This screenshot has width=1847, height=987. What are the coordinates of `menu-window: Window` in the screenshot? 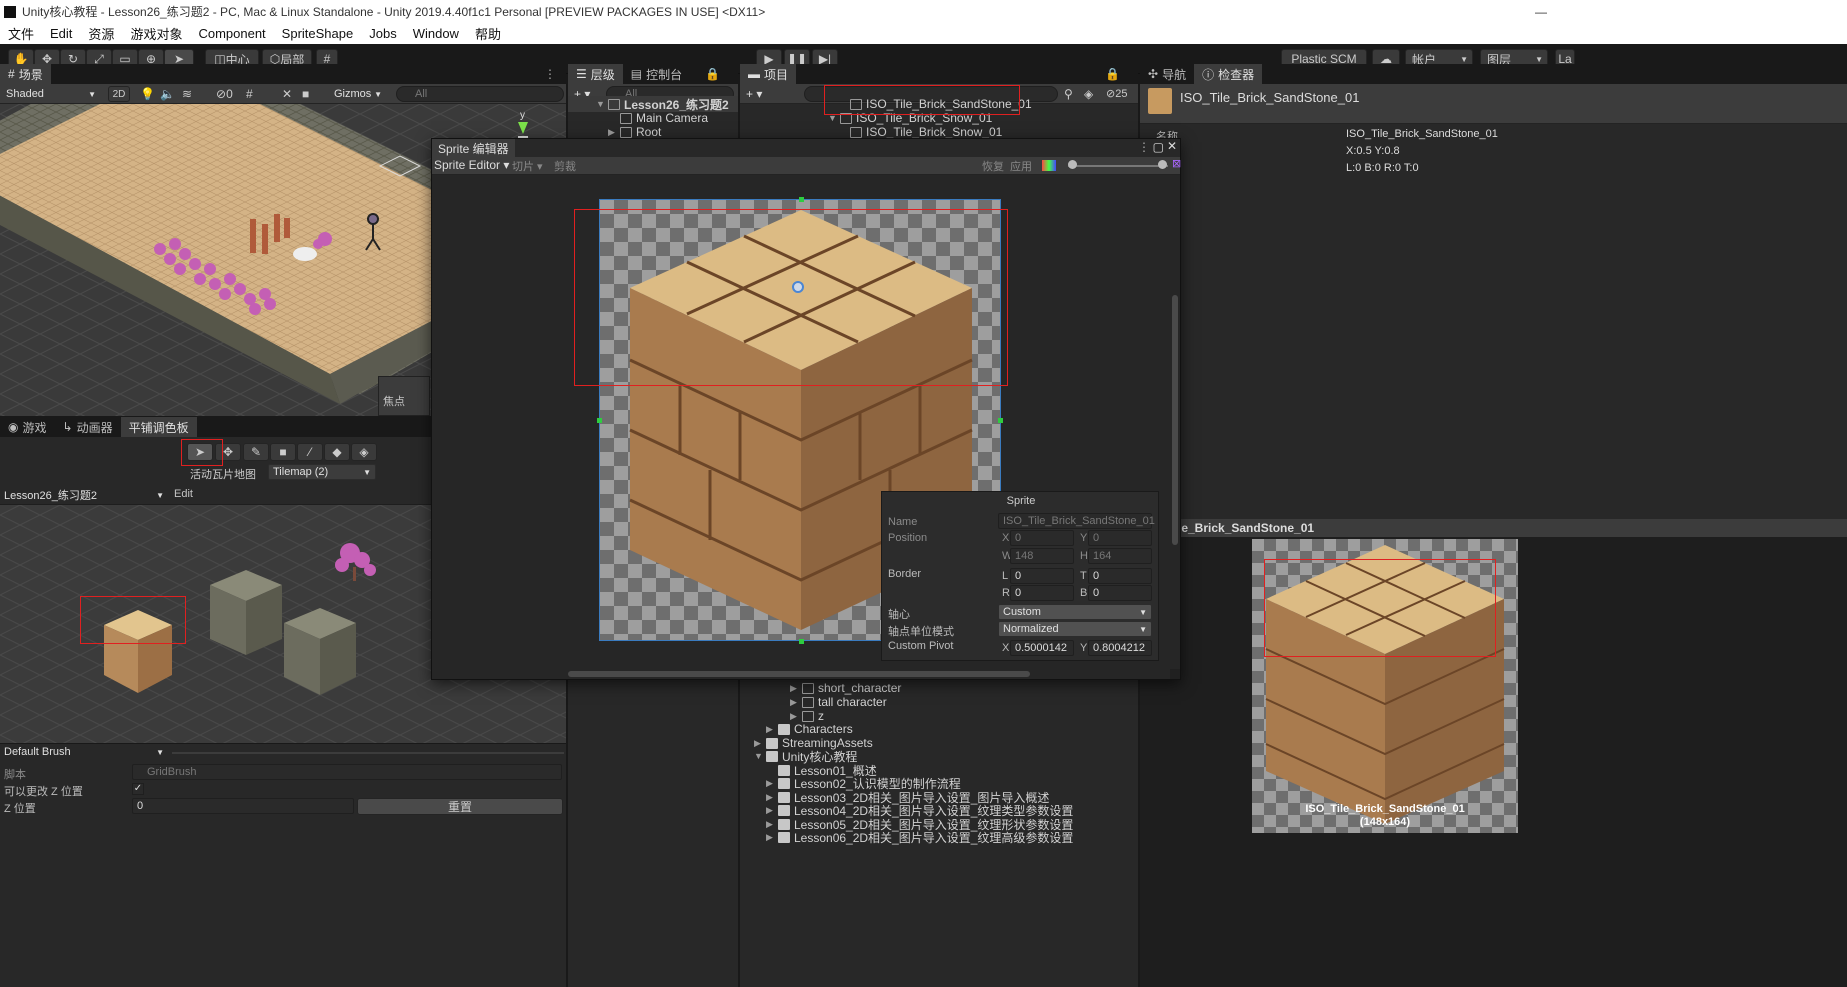 It's located at (436, 33).